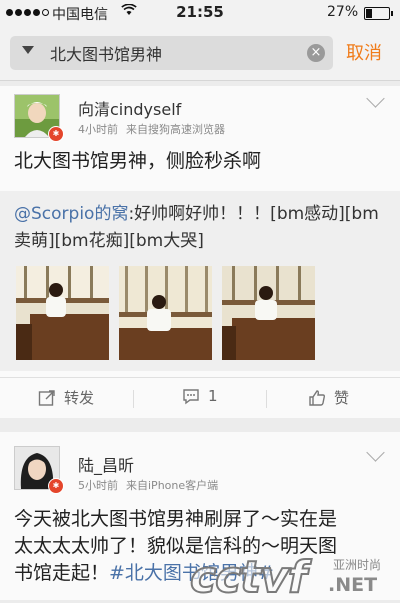 The image size is (400, 603). I want to click on like-label: 赞, so click(342, 398).